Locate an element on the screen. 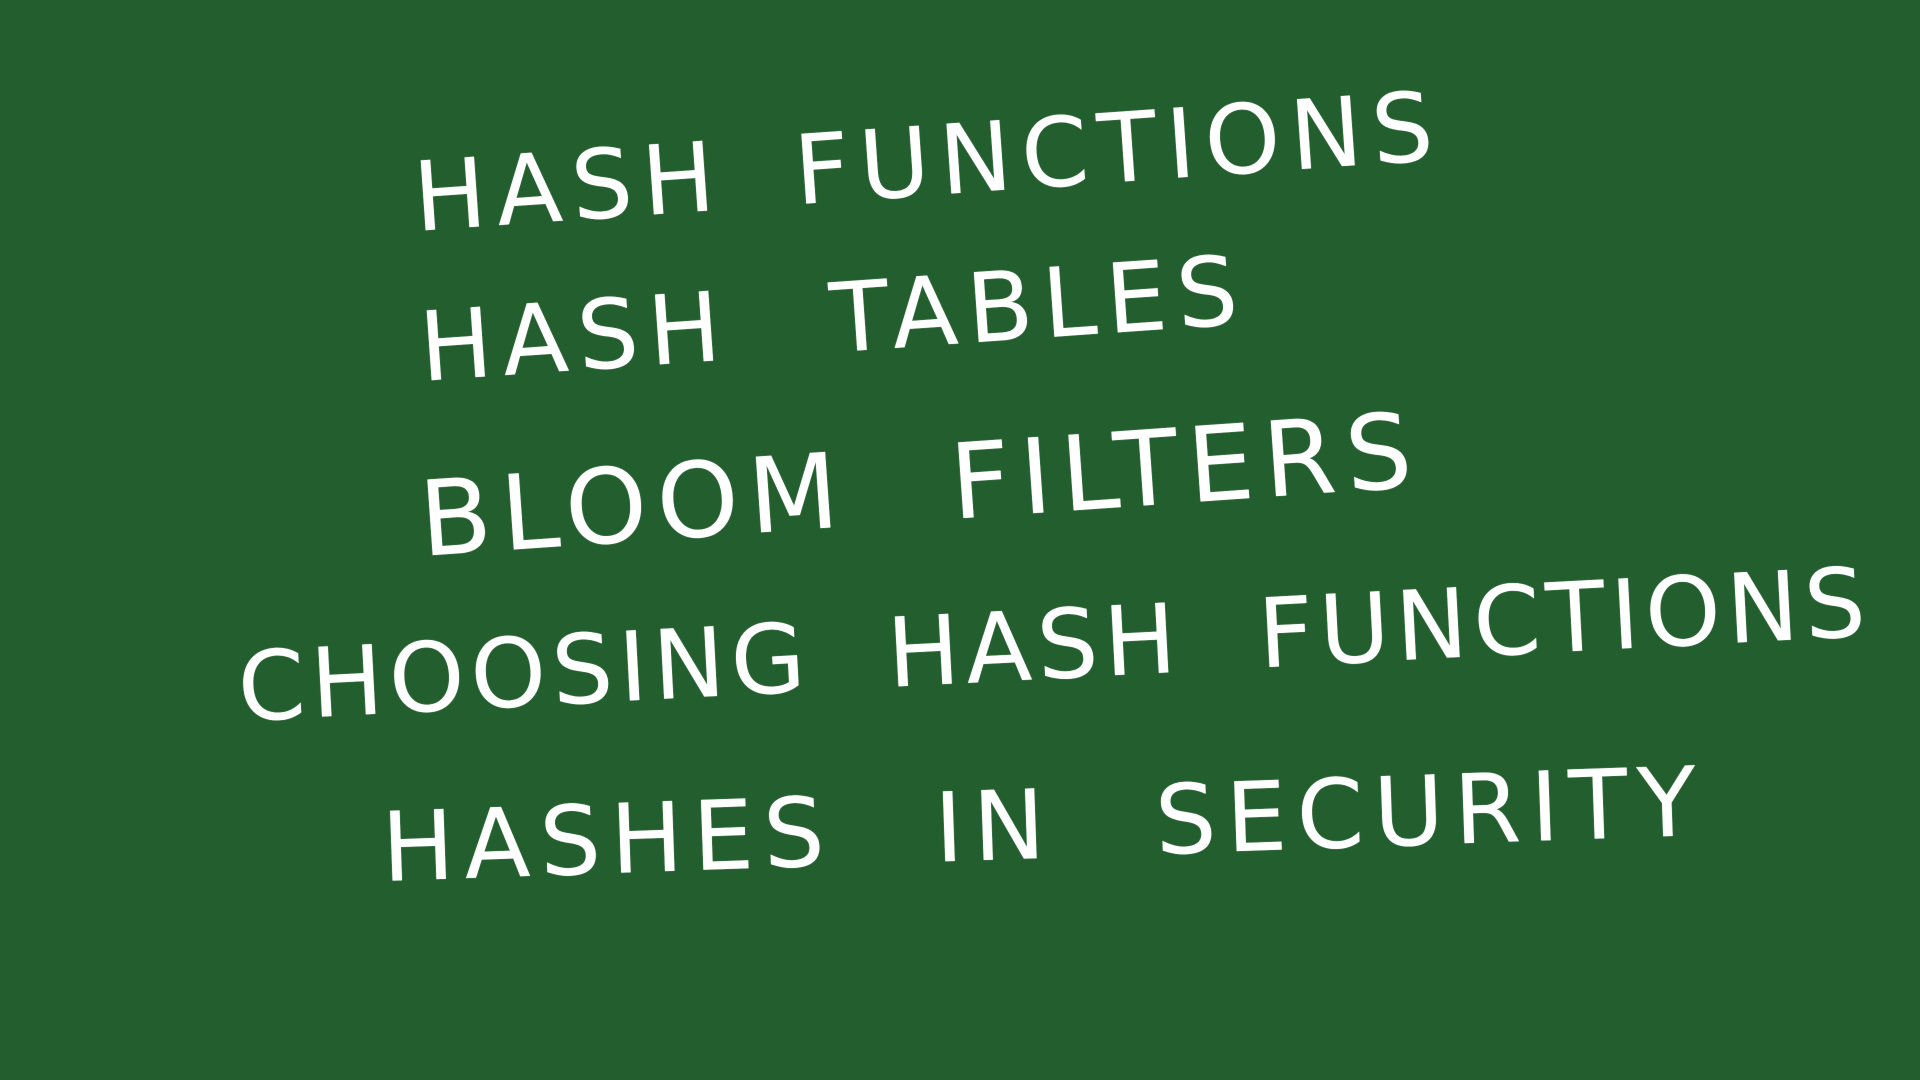 The width and height of the screenshot is (1920, 1080). topic-bloom-filters: BLOOM FILTERS is located at coordinates (920, 485).